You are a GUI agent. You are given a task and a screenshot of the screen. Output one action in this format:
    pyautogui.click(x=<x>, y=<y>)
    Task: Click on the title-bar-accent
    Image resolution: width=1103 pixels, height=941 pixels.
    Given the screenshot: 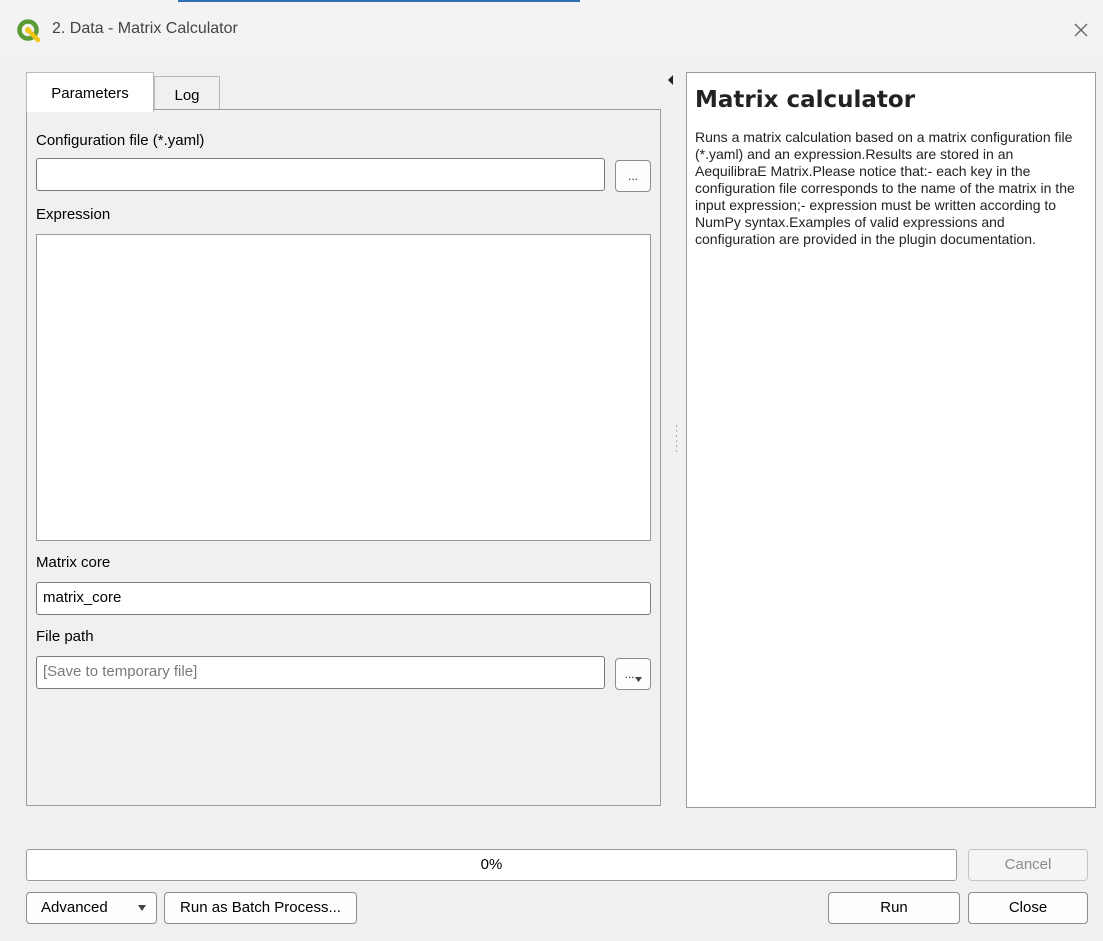 What is the action you would take?
    pyautogui.click(x=379, y=1)
    